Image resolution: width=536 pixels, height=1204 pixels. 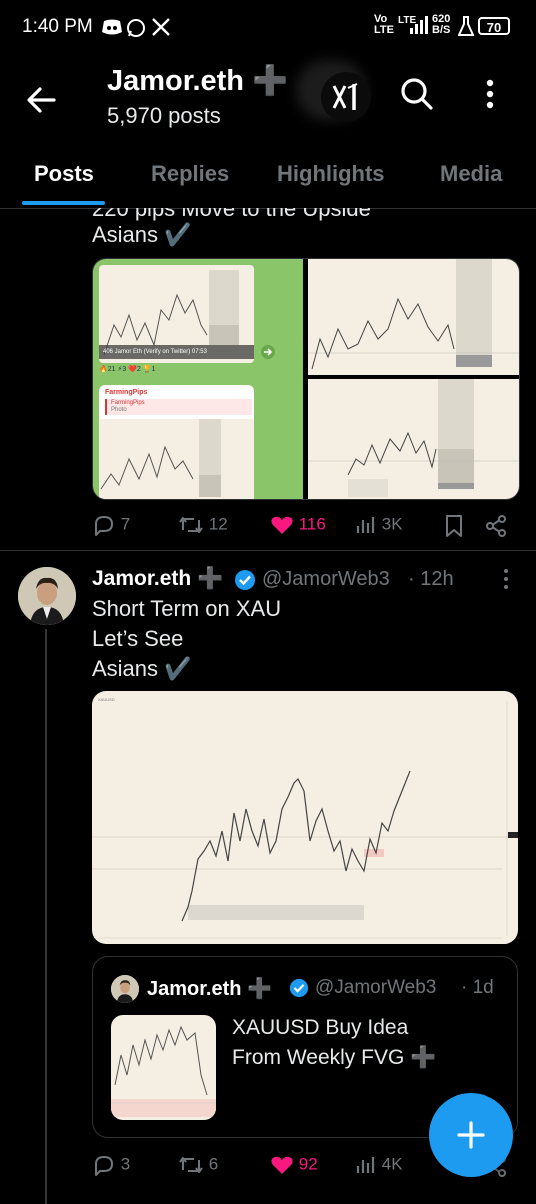 I want to click on lab-icon, so click(x=466, y=28).